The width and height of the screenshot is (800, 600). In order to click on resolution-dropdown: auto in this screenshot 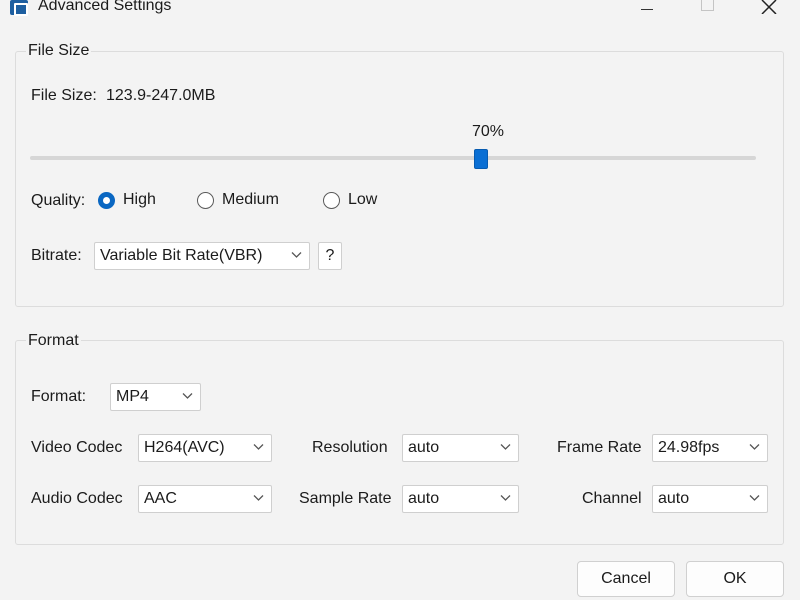, I will do `click(460, 448)`.